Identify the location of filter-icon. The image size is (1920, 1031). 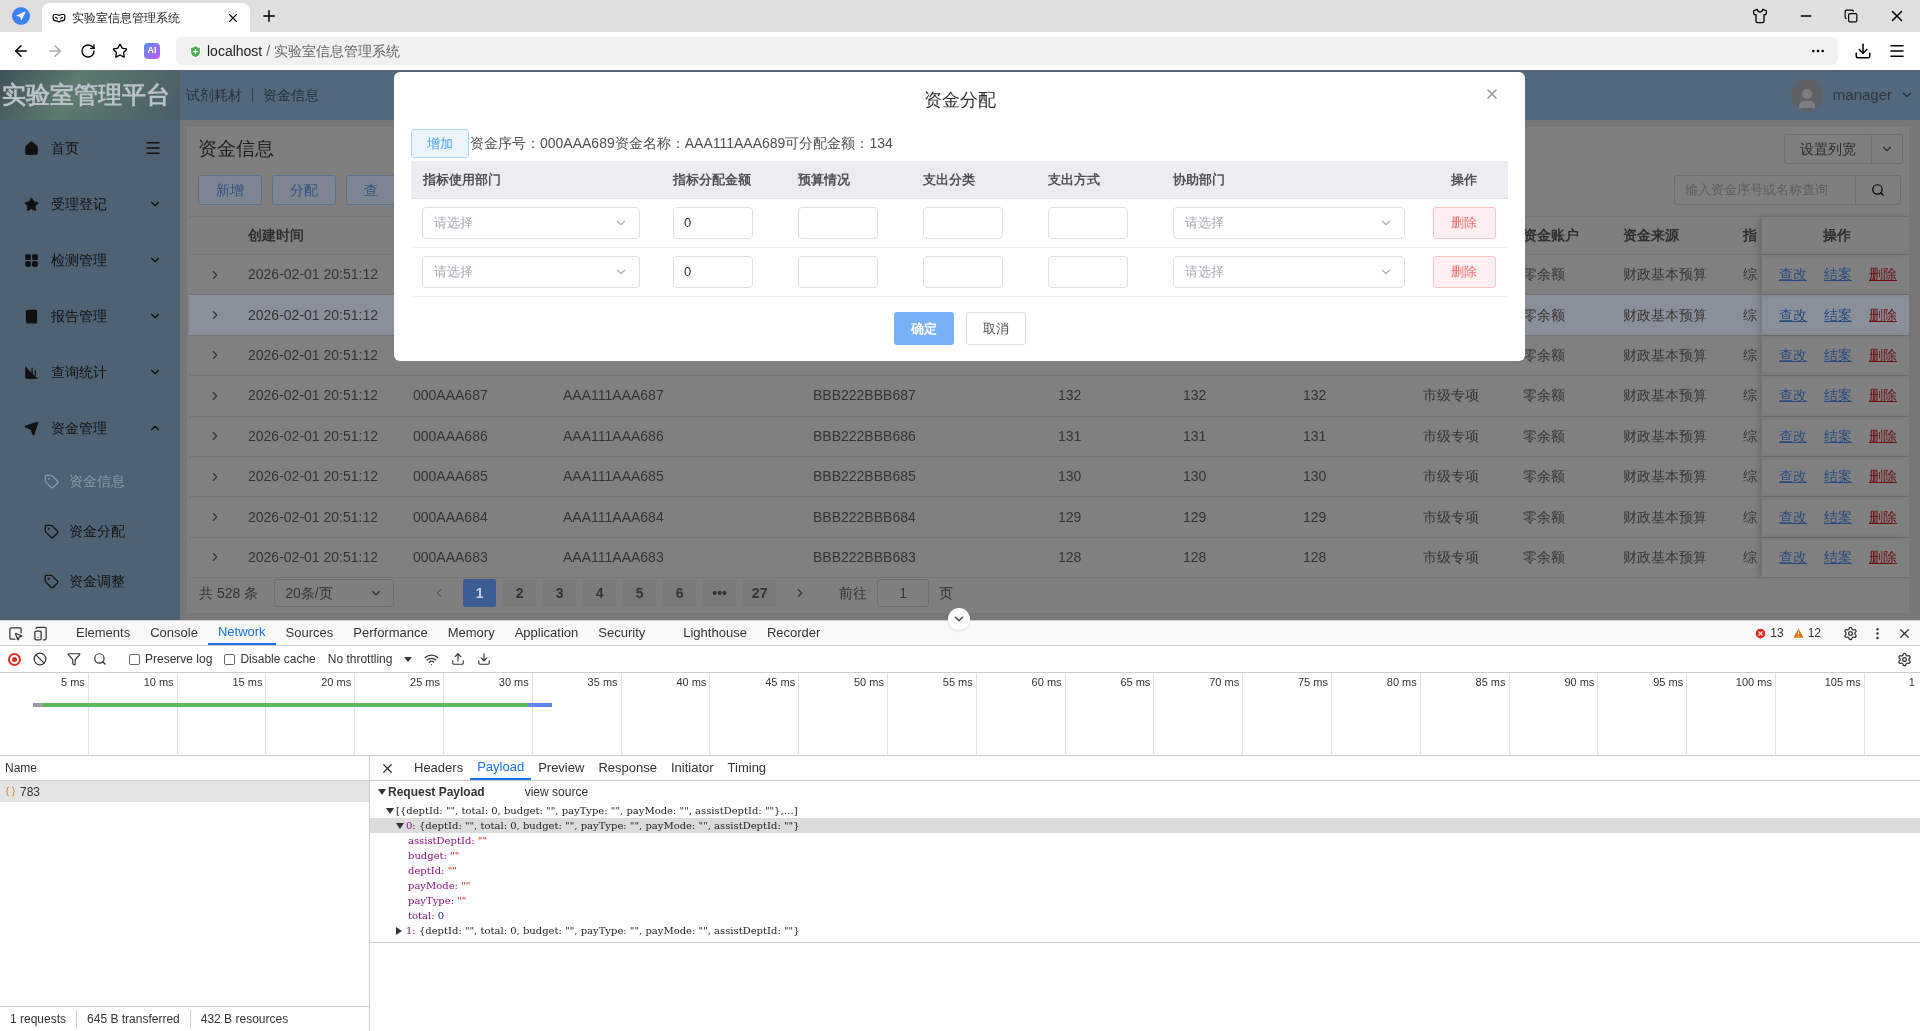
(74, 659).